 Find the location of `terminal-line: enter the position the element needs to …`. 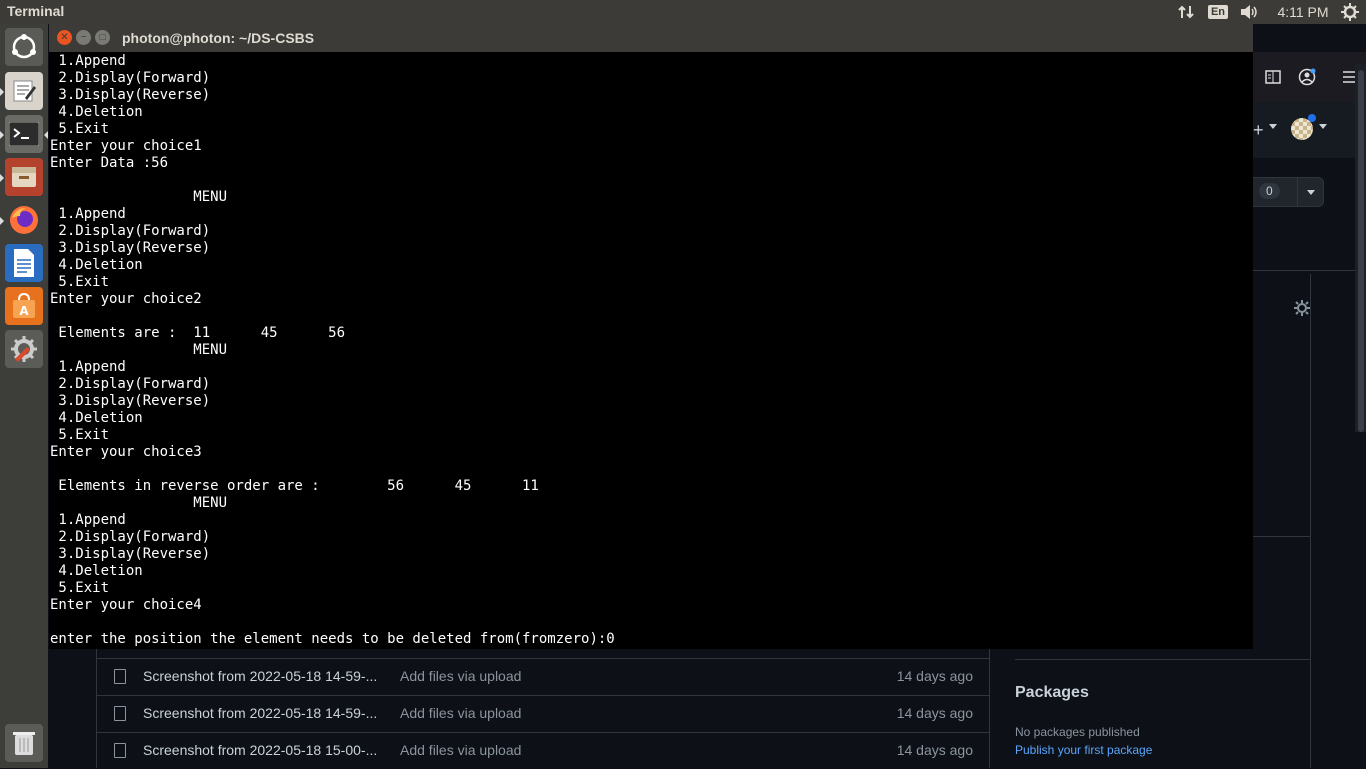

terminal-line: enter the position the element needs to … is located at coordinates (332, 639).